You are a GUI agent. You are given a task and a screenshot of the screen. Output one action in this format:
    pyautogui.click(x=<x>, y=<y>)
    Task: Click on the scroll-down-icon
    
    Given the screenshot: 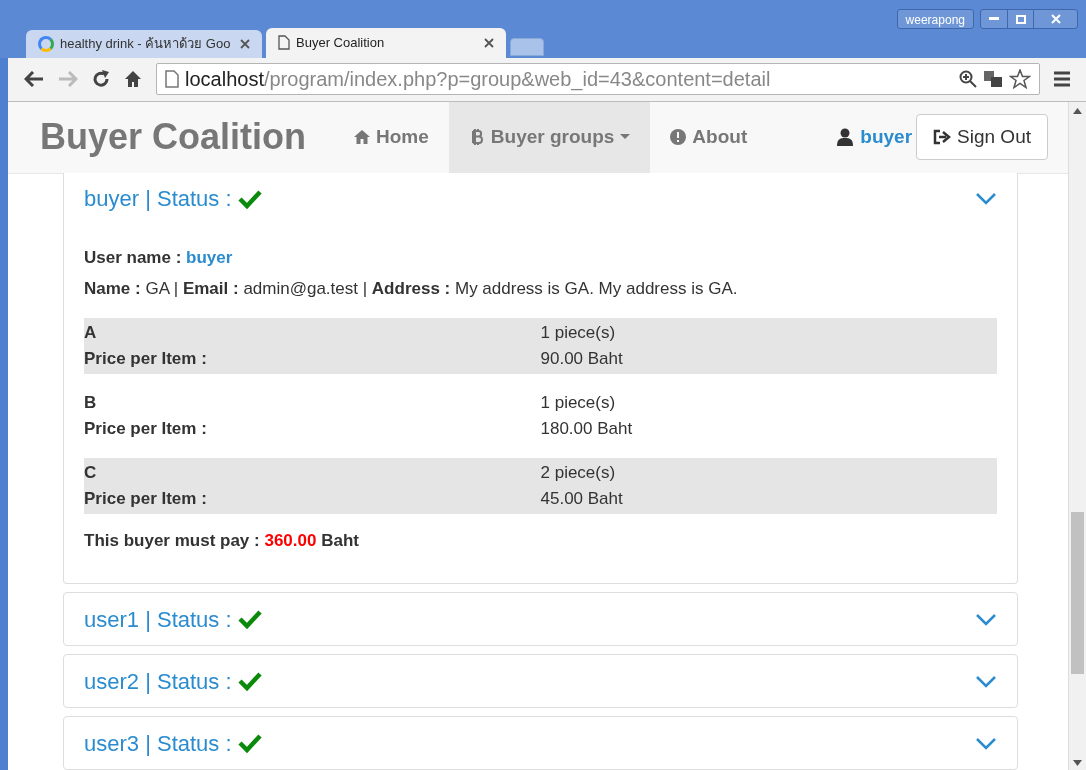 What is the action you would take?
    pyautogui.click(x=1077, y=763)
    